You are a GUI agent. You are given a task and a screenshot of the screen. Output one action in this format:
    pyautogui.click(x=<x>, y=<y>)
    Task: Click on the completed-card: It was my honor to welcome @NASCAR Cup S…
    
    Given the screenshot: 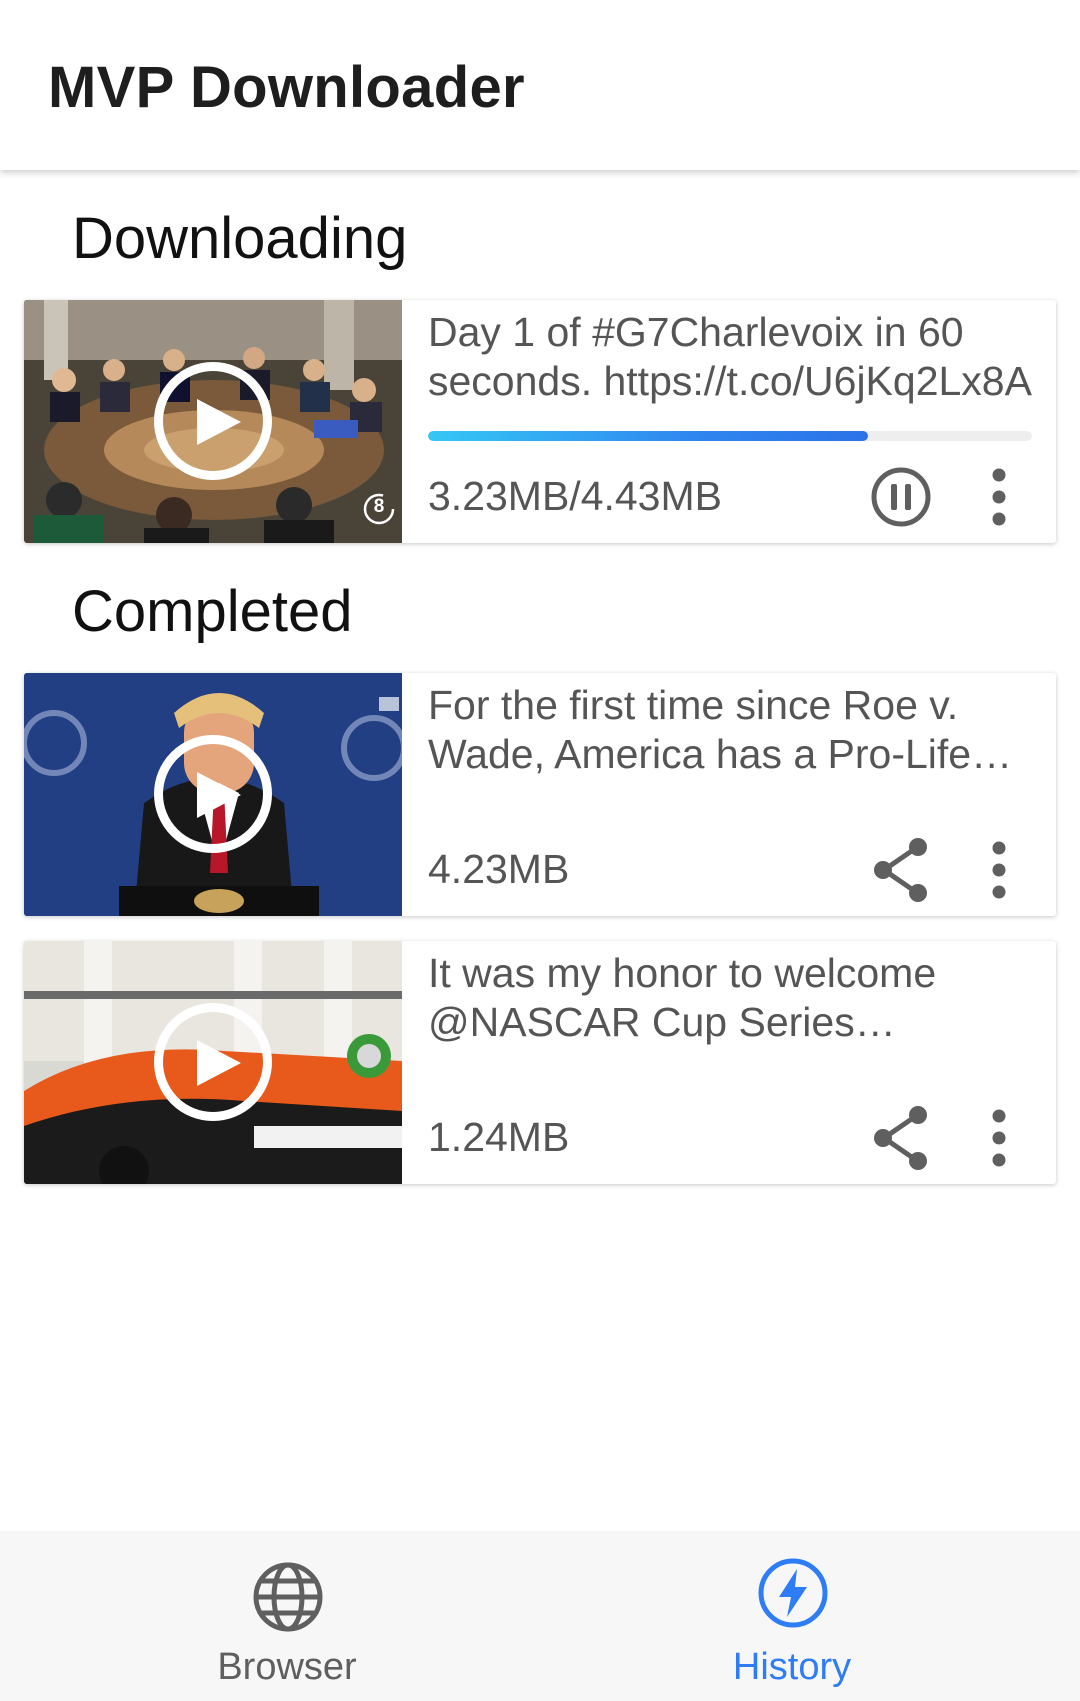 What is the action you would take?
    pyautogui.click(x=540, y=1062)
    